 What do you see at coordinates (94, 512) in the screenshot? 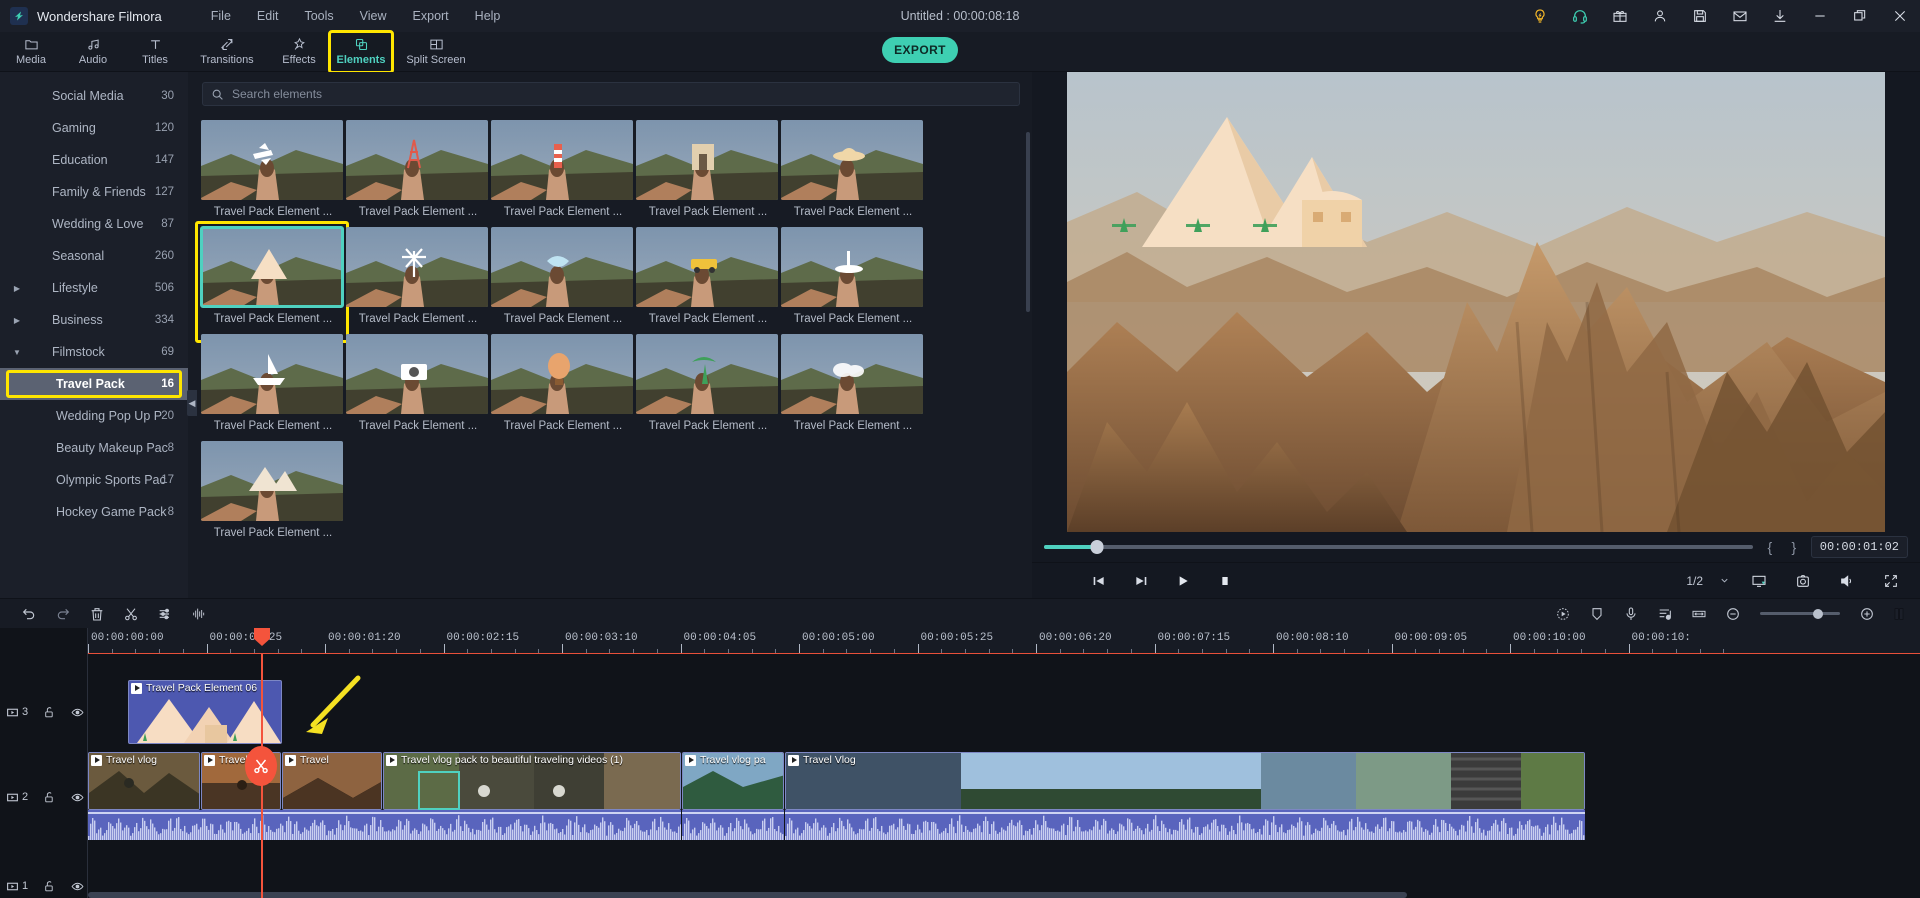
I see `sidebar-item-hockey-game-pack: Hockey Game Pack 8` at bounding box center [94, 512].